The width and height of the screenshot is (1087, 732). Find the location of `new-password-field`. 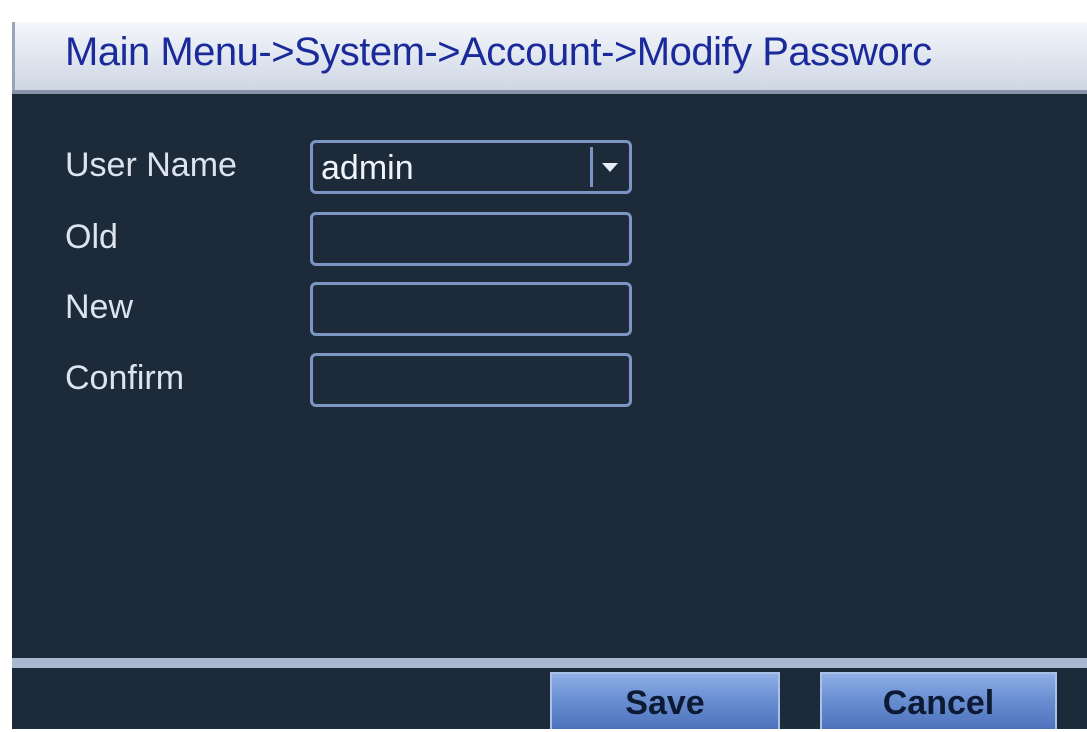

new-password-field is located at coordinates (471, 309).